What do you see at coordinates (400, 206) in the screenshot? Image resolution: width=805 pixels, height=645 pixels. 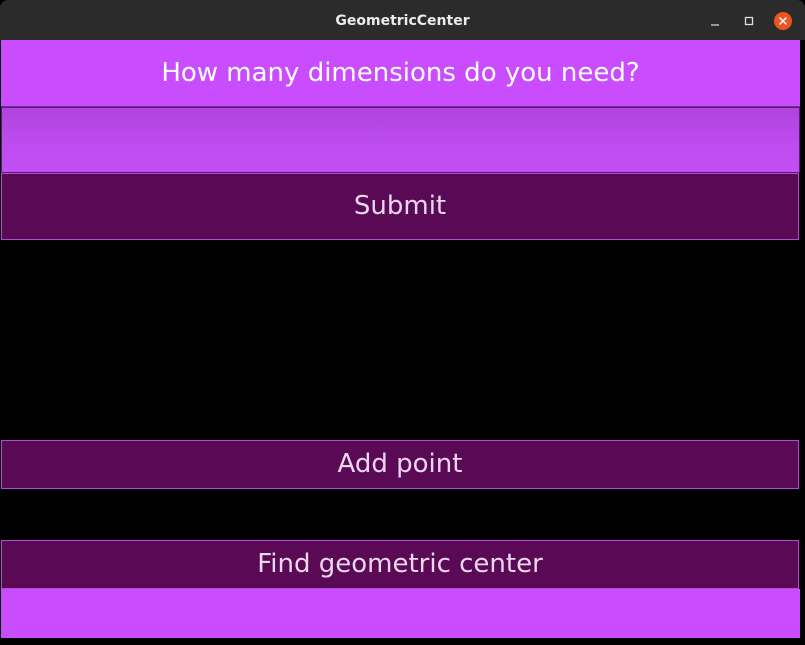 I see `submit-button: Submit` at bounding box center [400, 206].